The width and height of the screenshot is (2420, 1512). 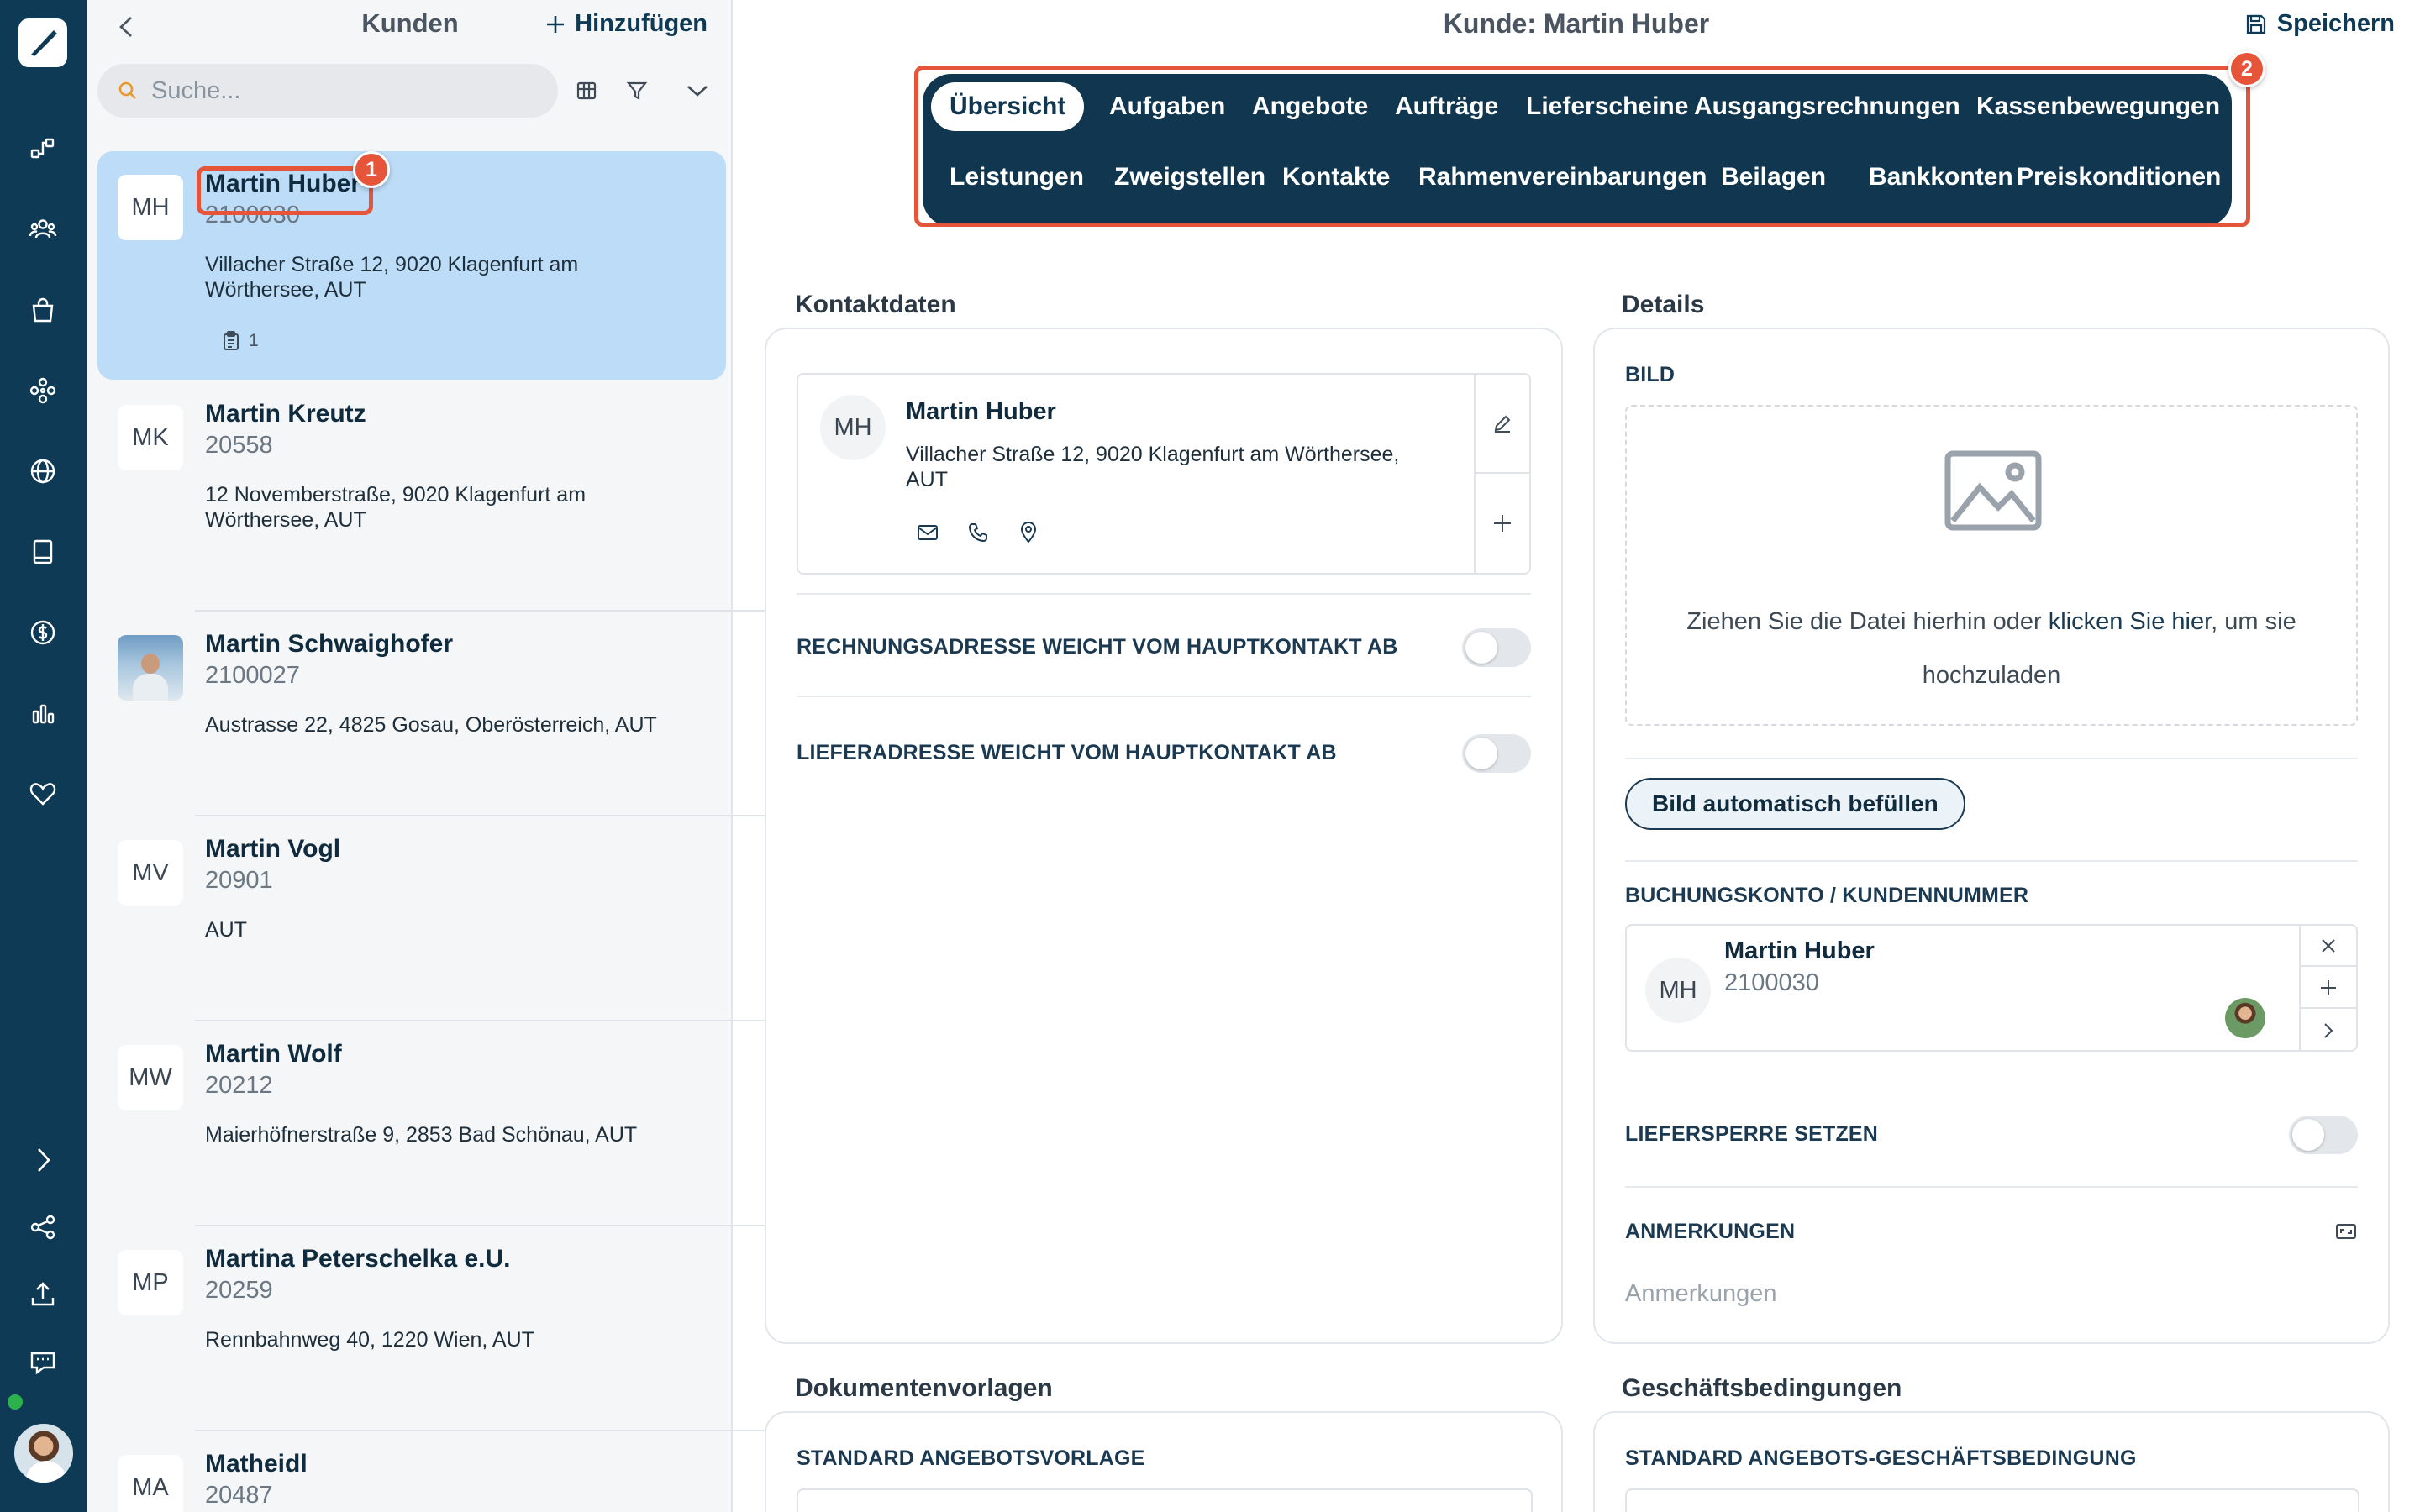 I want to click on customer-list-item: MA Matheidl 20487, so click(x=412, y=1471).